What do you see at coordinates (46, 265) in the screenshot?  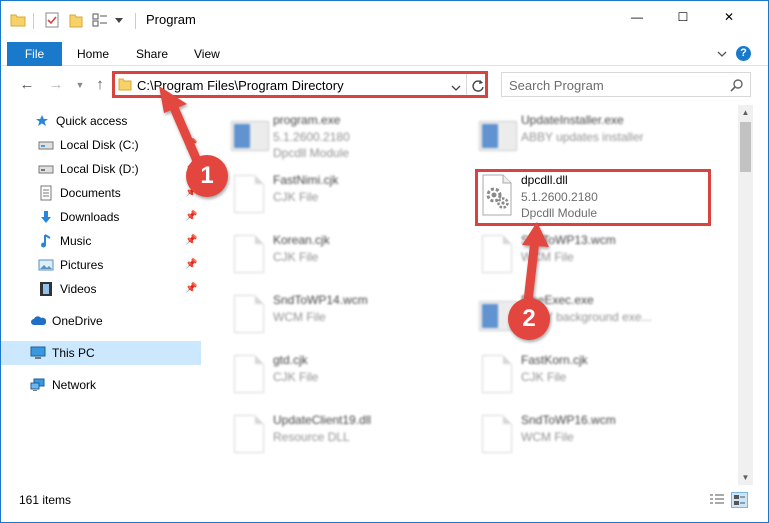 I see `pictures-icon` at bounding box center [46, 265].